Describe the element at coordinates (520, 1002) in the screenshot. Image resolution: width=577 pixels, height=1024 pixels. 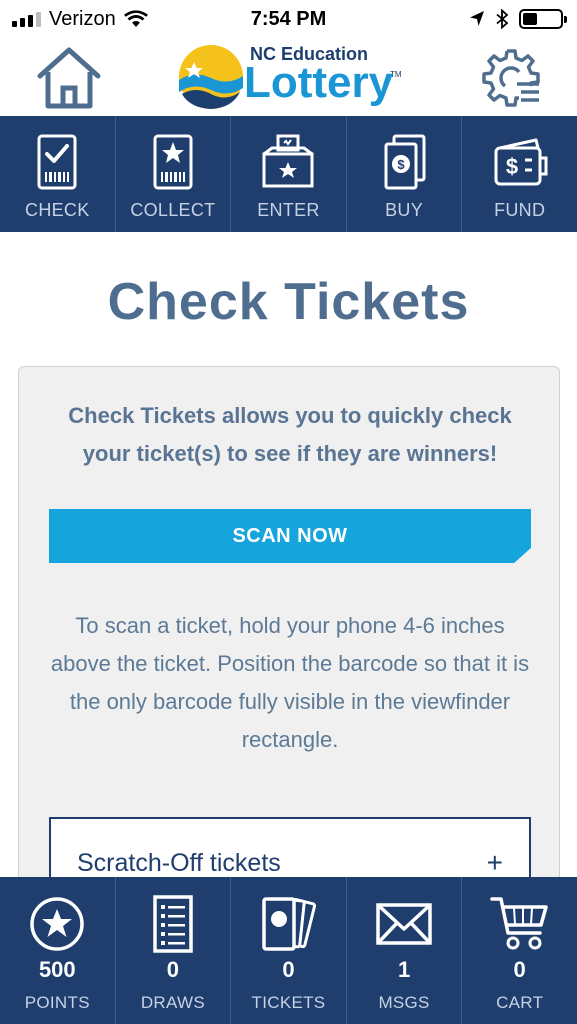
I see `cart-label: CART` at that location.